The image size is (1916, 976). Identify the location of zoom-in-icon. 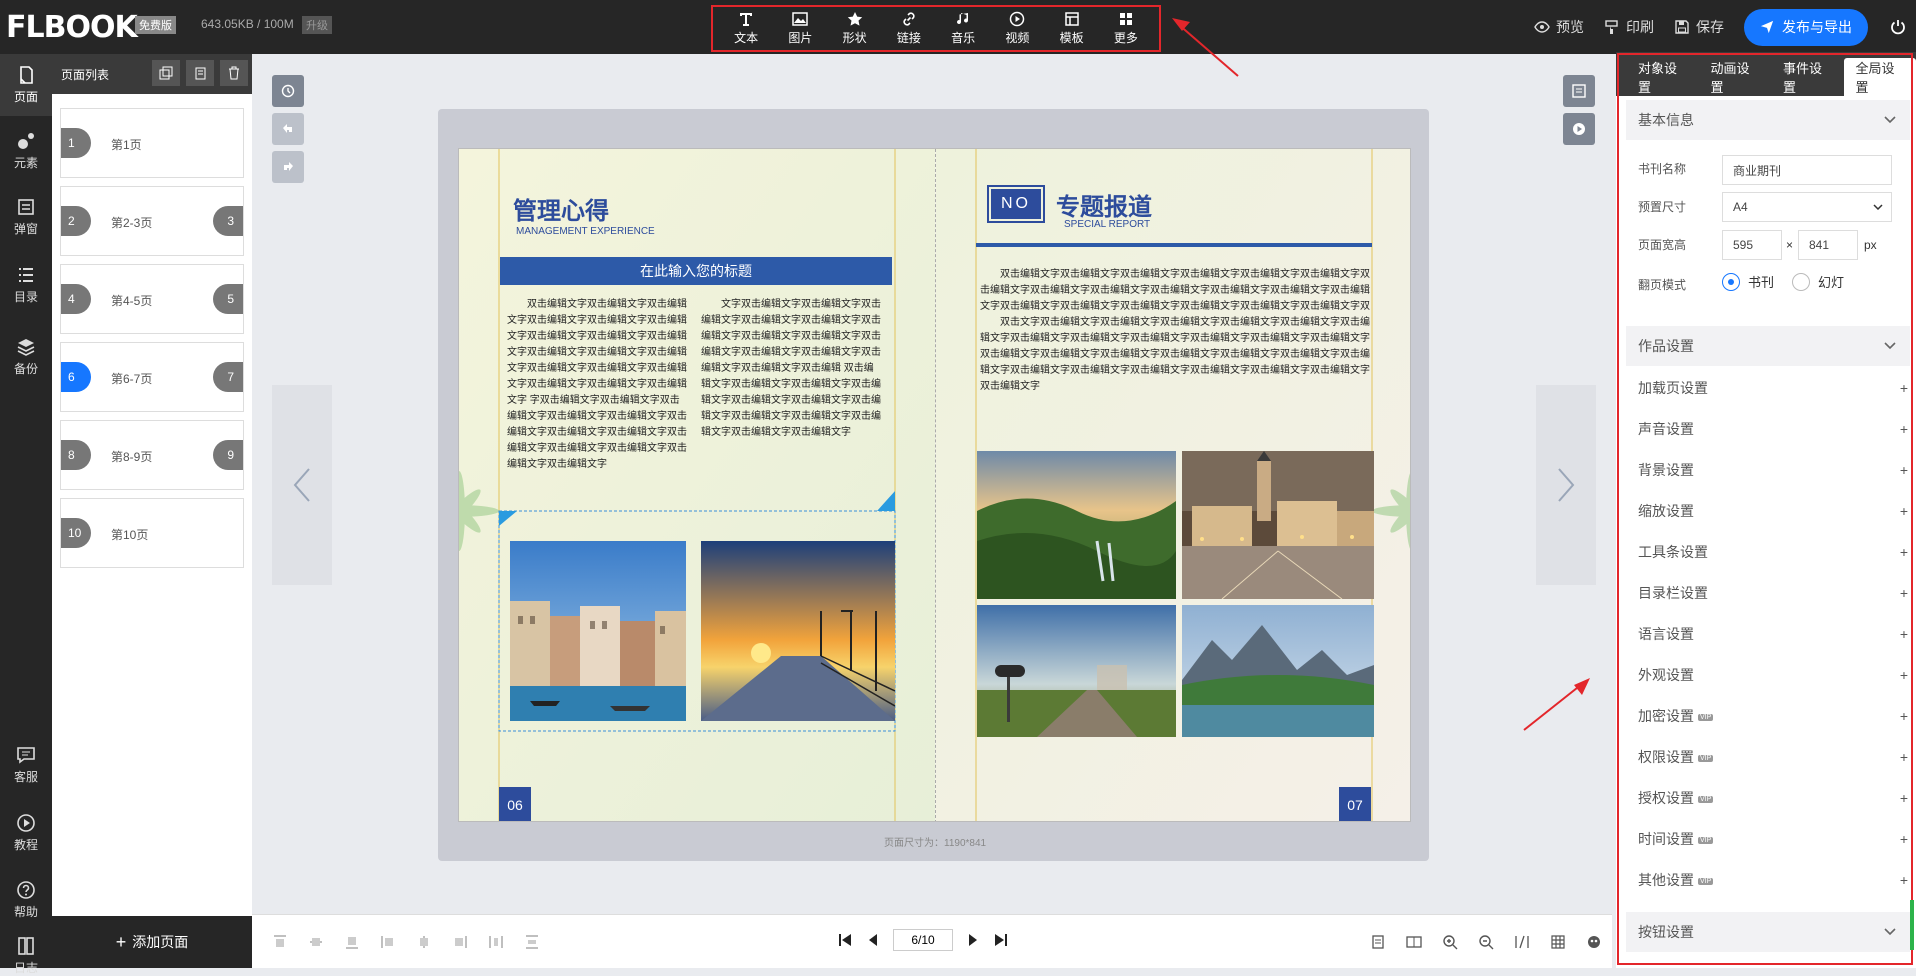
(1450, 942).